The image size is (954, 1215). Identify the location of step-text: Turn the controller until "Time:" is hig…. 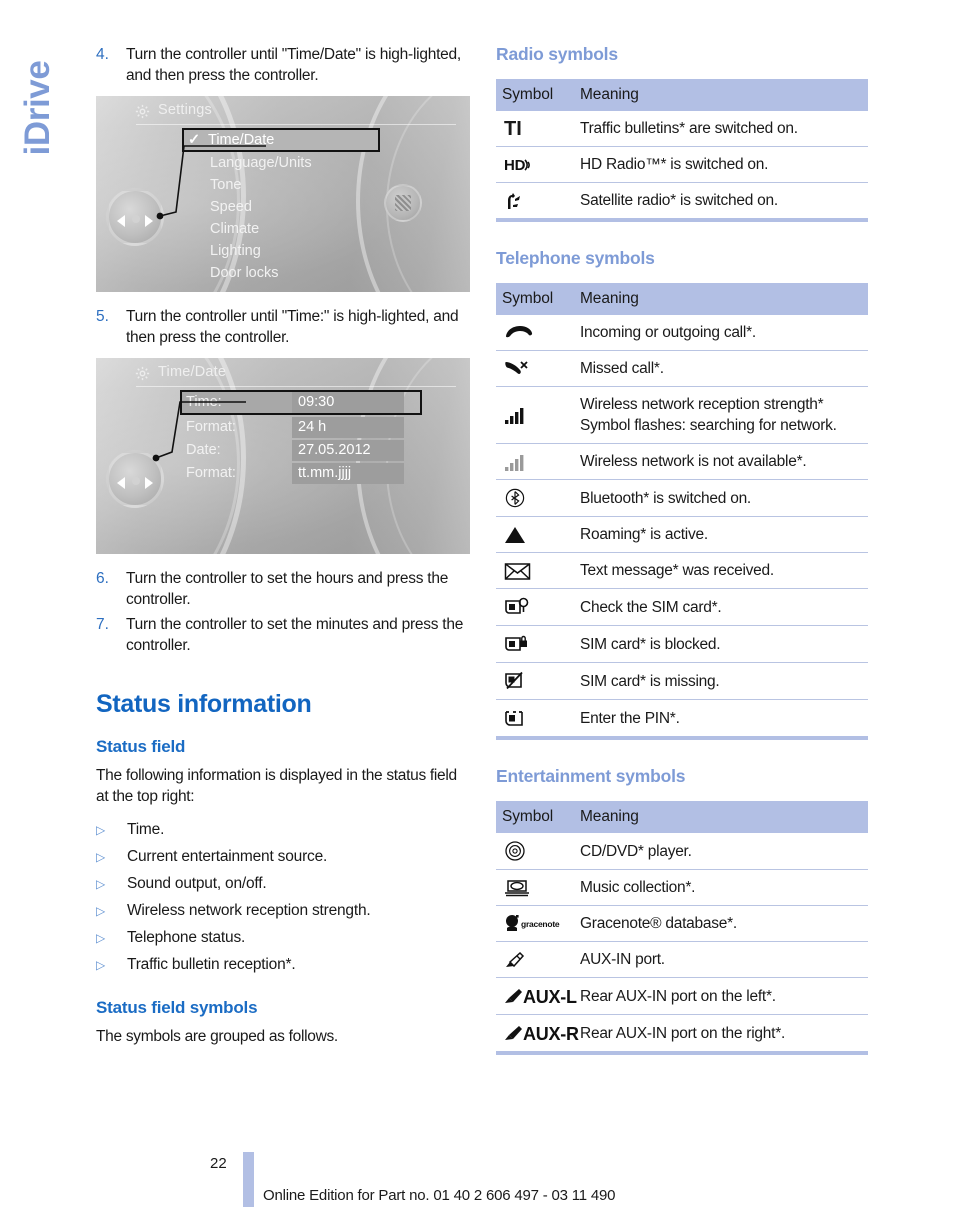
(292, 327).